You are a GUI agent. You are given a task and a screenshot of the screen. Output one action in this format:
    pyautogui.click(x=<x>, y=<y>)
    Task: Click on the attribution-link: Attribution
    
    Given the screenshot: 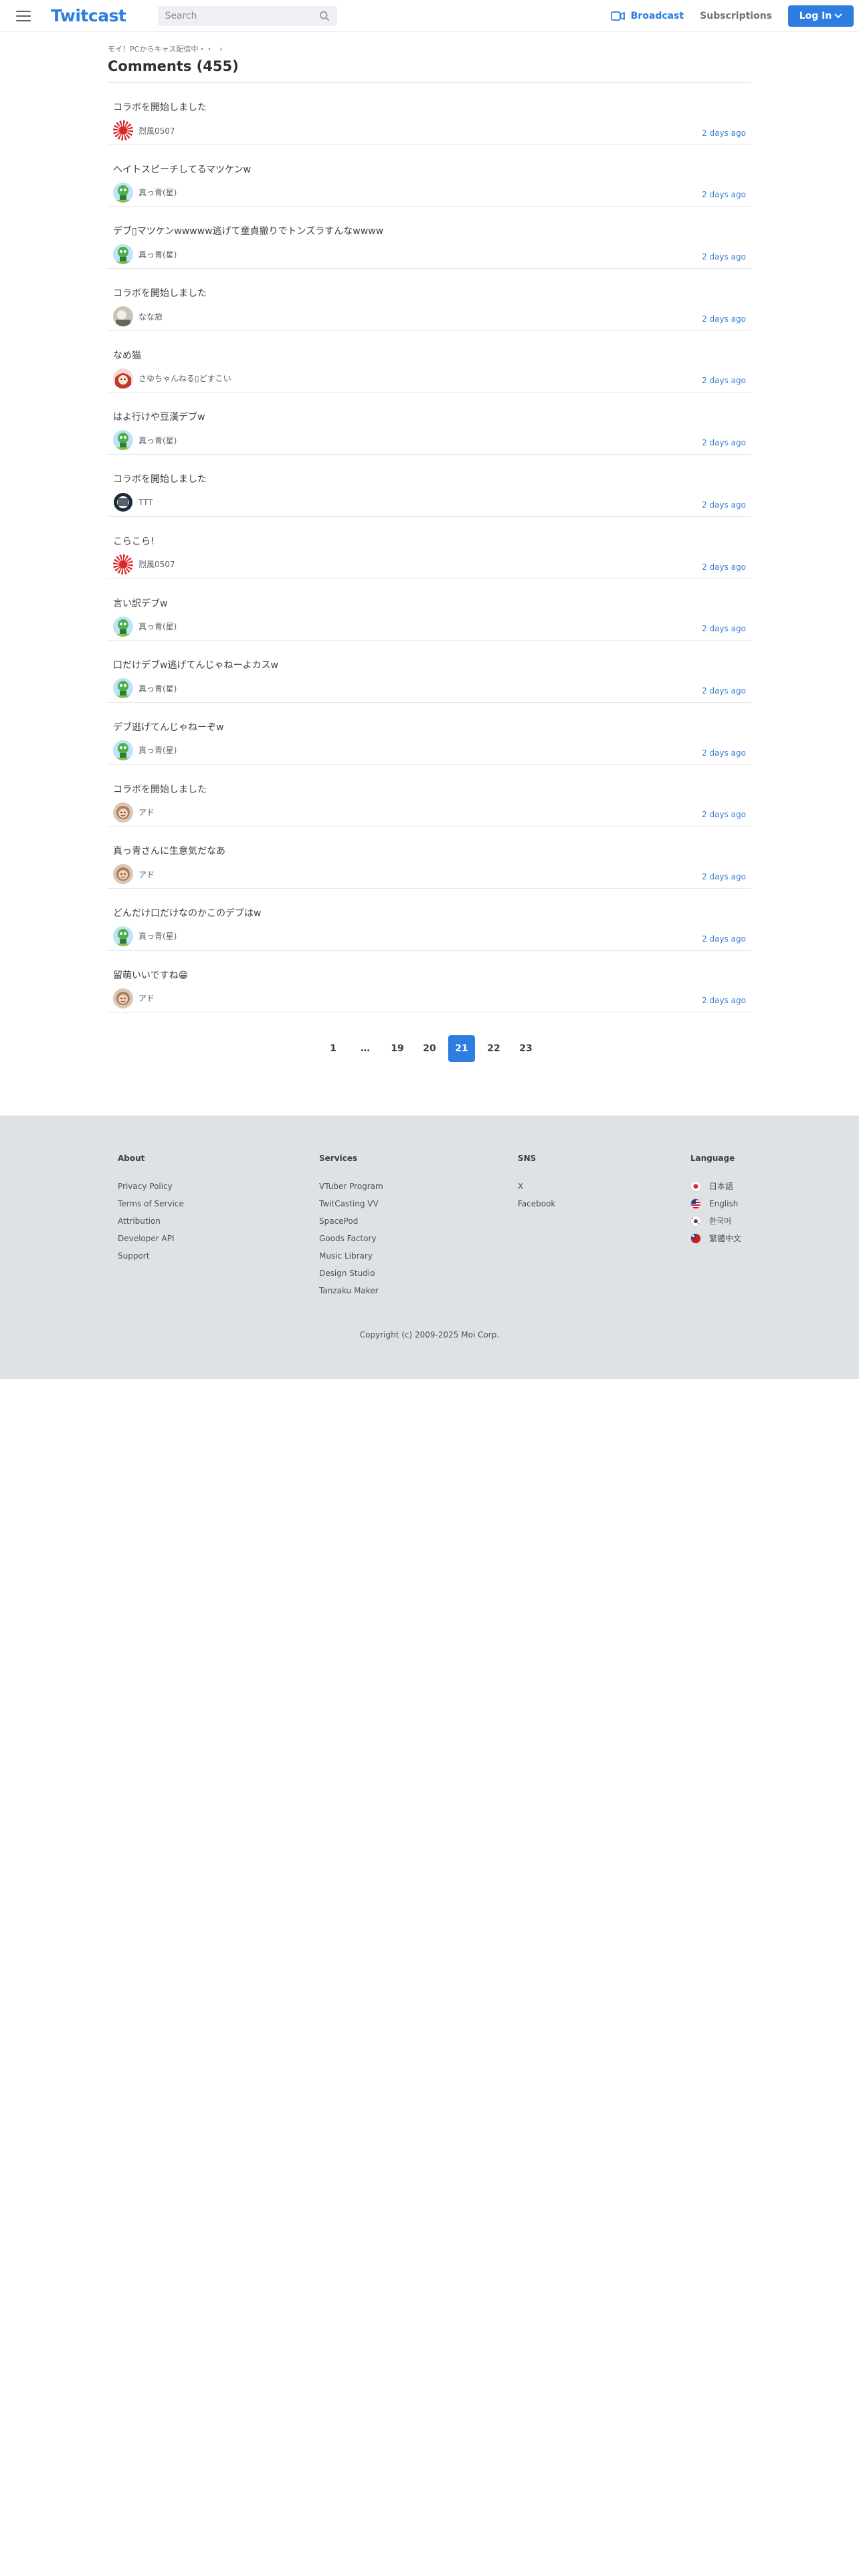 What is the action you would take?
    pyautogui.click(x=151, y=1221)
    